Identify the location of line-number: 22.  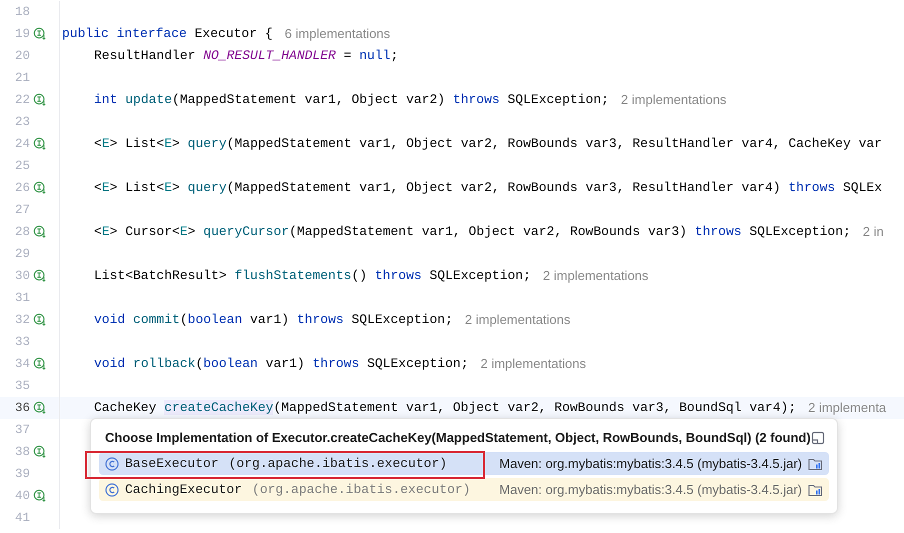
(22, 100).